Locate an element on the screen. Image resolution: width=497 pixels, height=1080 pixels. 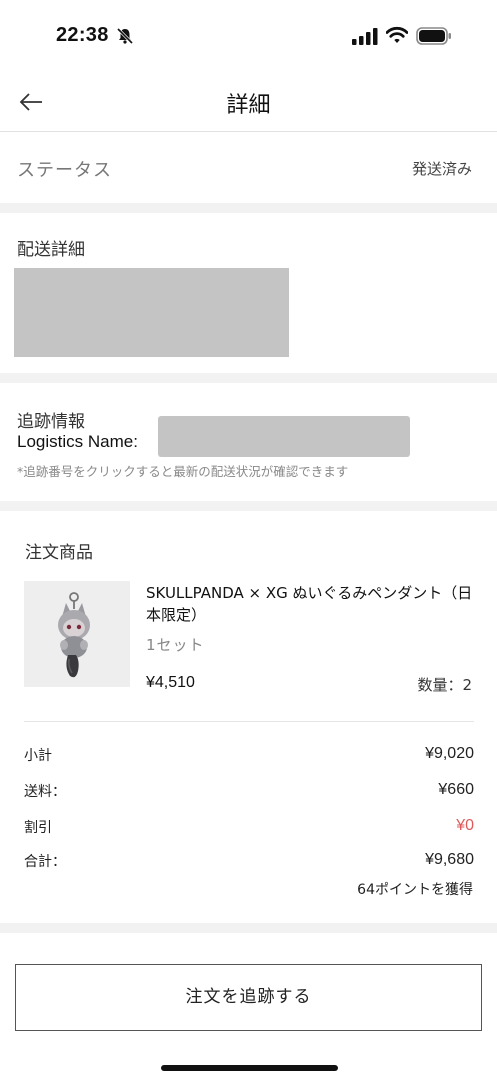
discount-value: ¥0 is located at coordinates (465, 825).